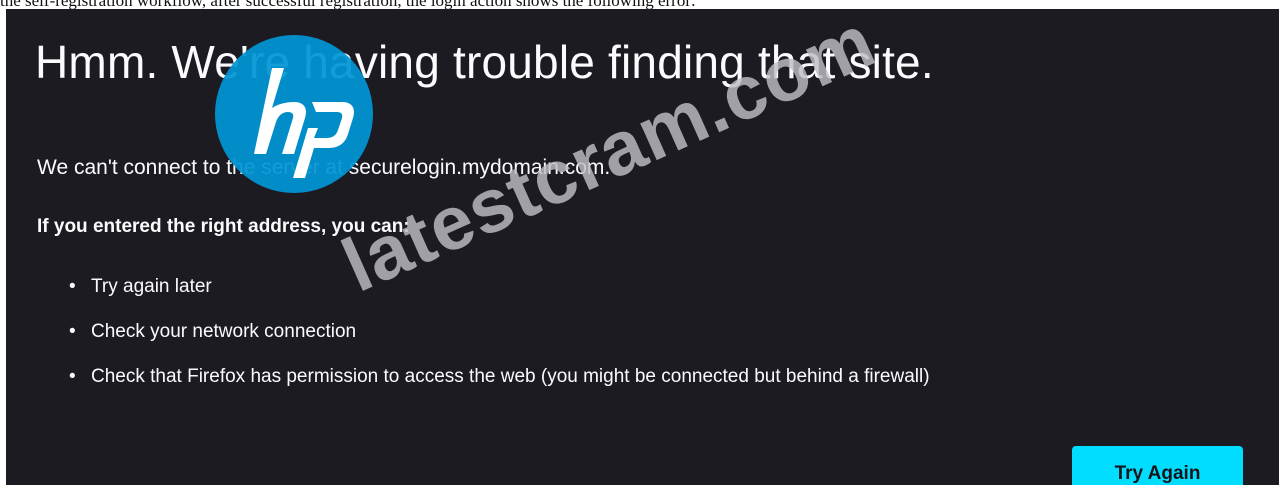  I want to click on suggestion-text: Try again later, so click(151, 286).